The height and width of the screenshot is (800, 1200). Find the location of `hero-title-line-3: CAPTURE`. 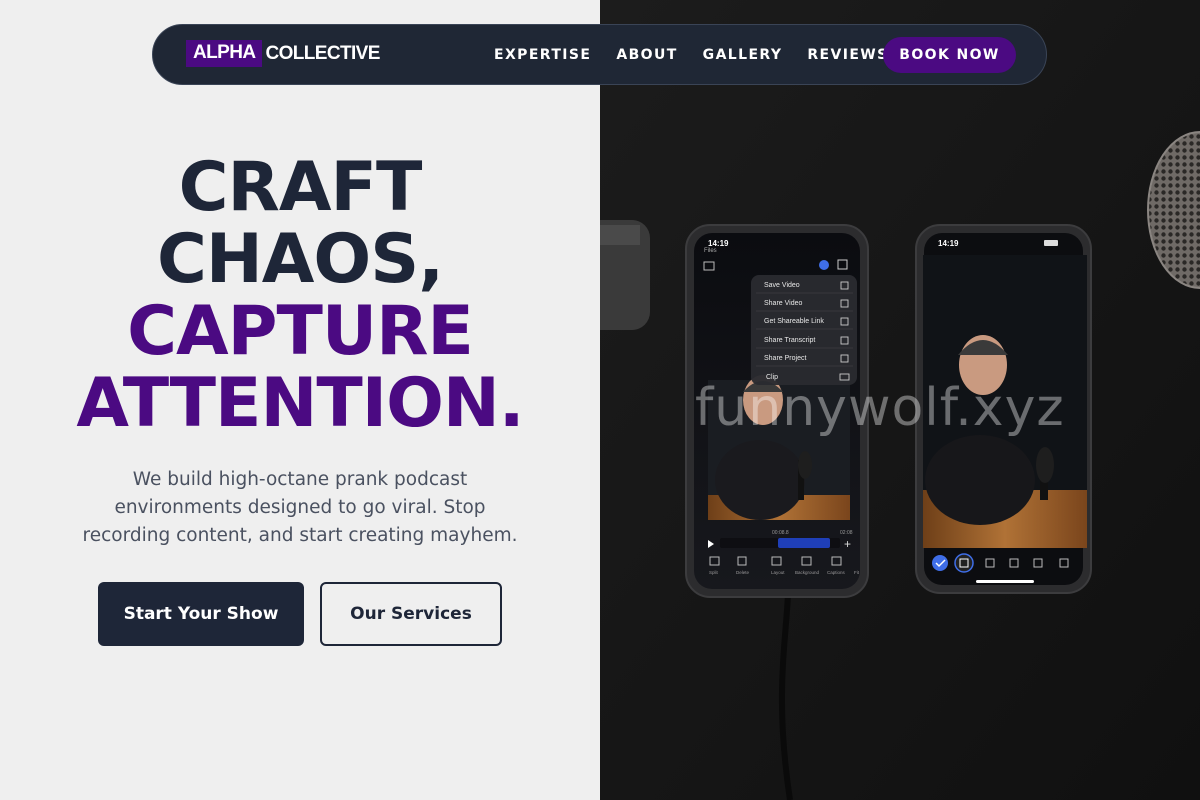

hero-title-line-3: CAPTURE is located at coordinates (300, 331).